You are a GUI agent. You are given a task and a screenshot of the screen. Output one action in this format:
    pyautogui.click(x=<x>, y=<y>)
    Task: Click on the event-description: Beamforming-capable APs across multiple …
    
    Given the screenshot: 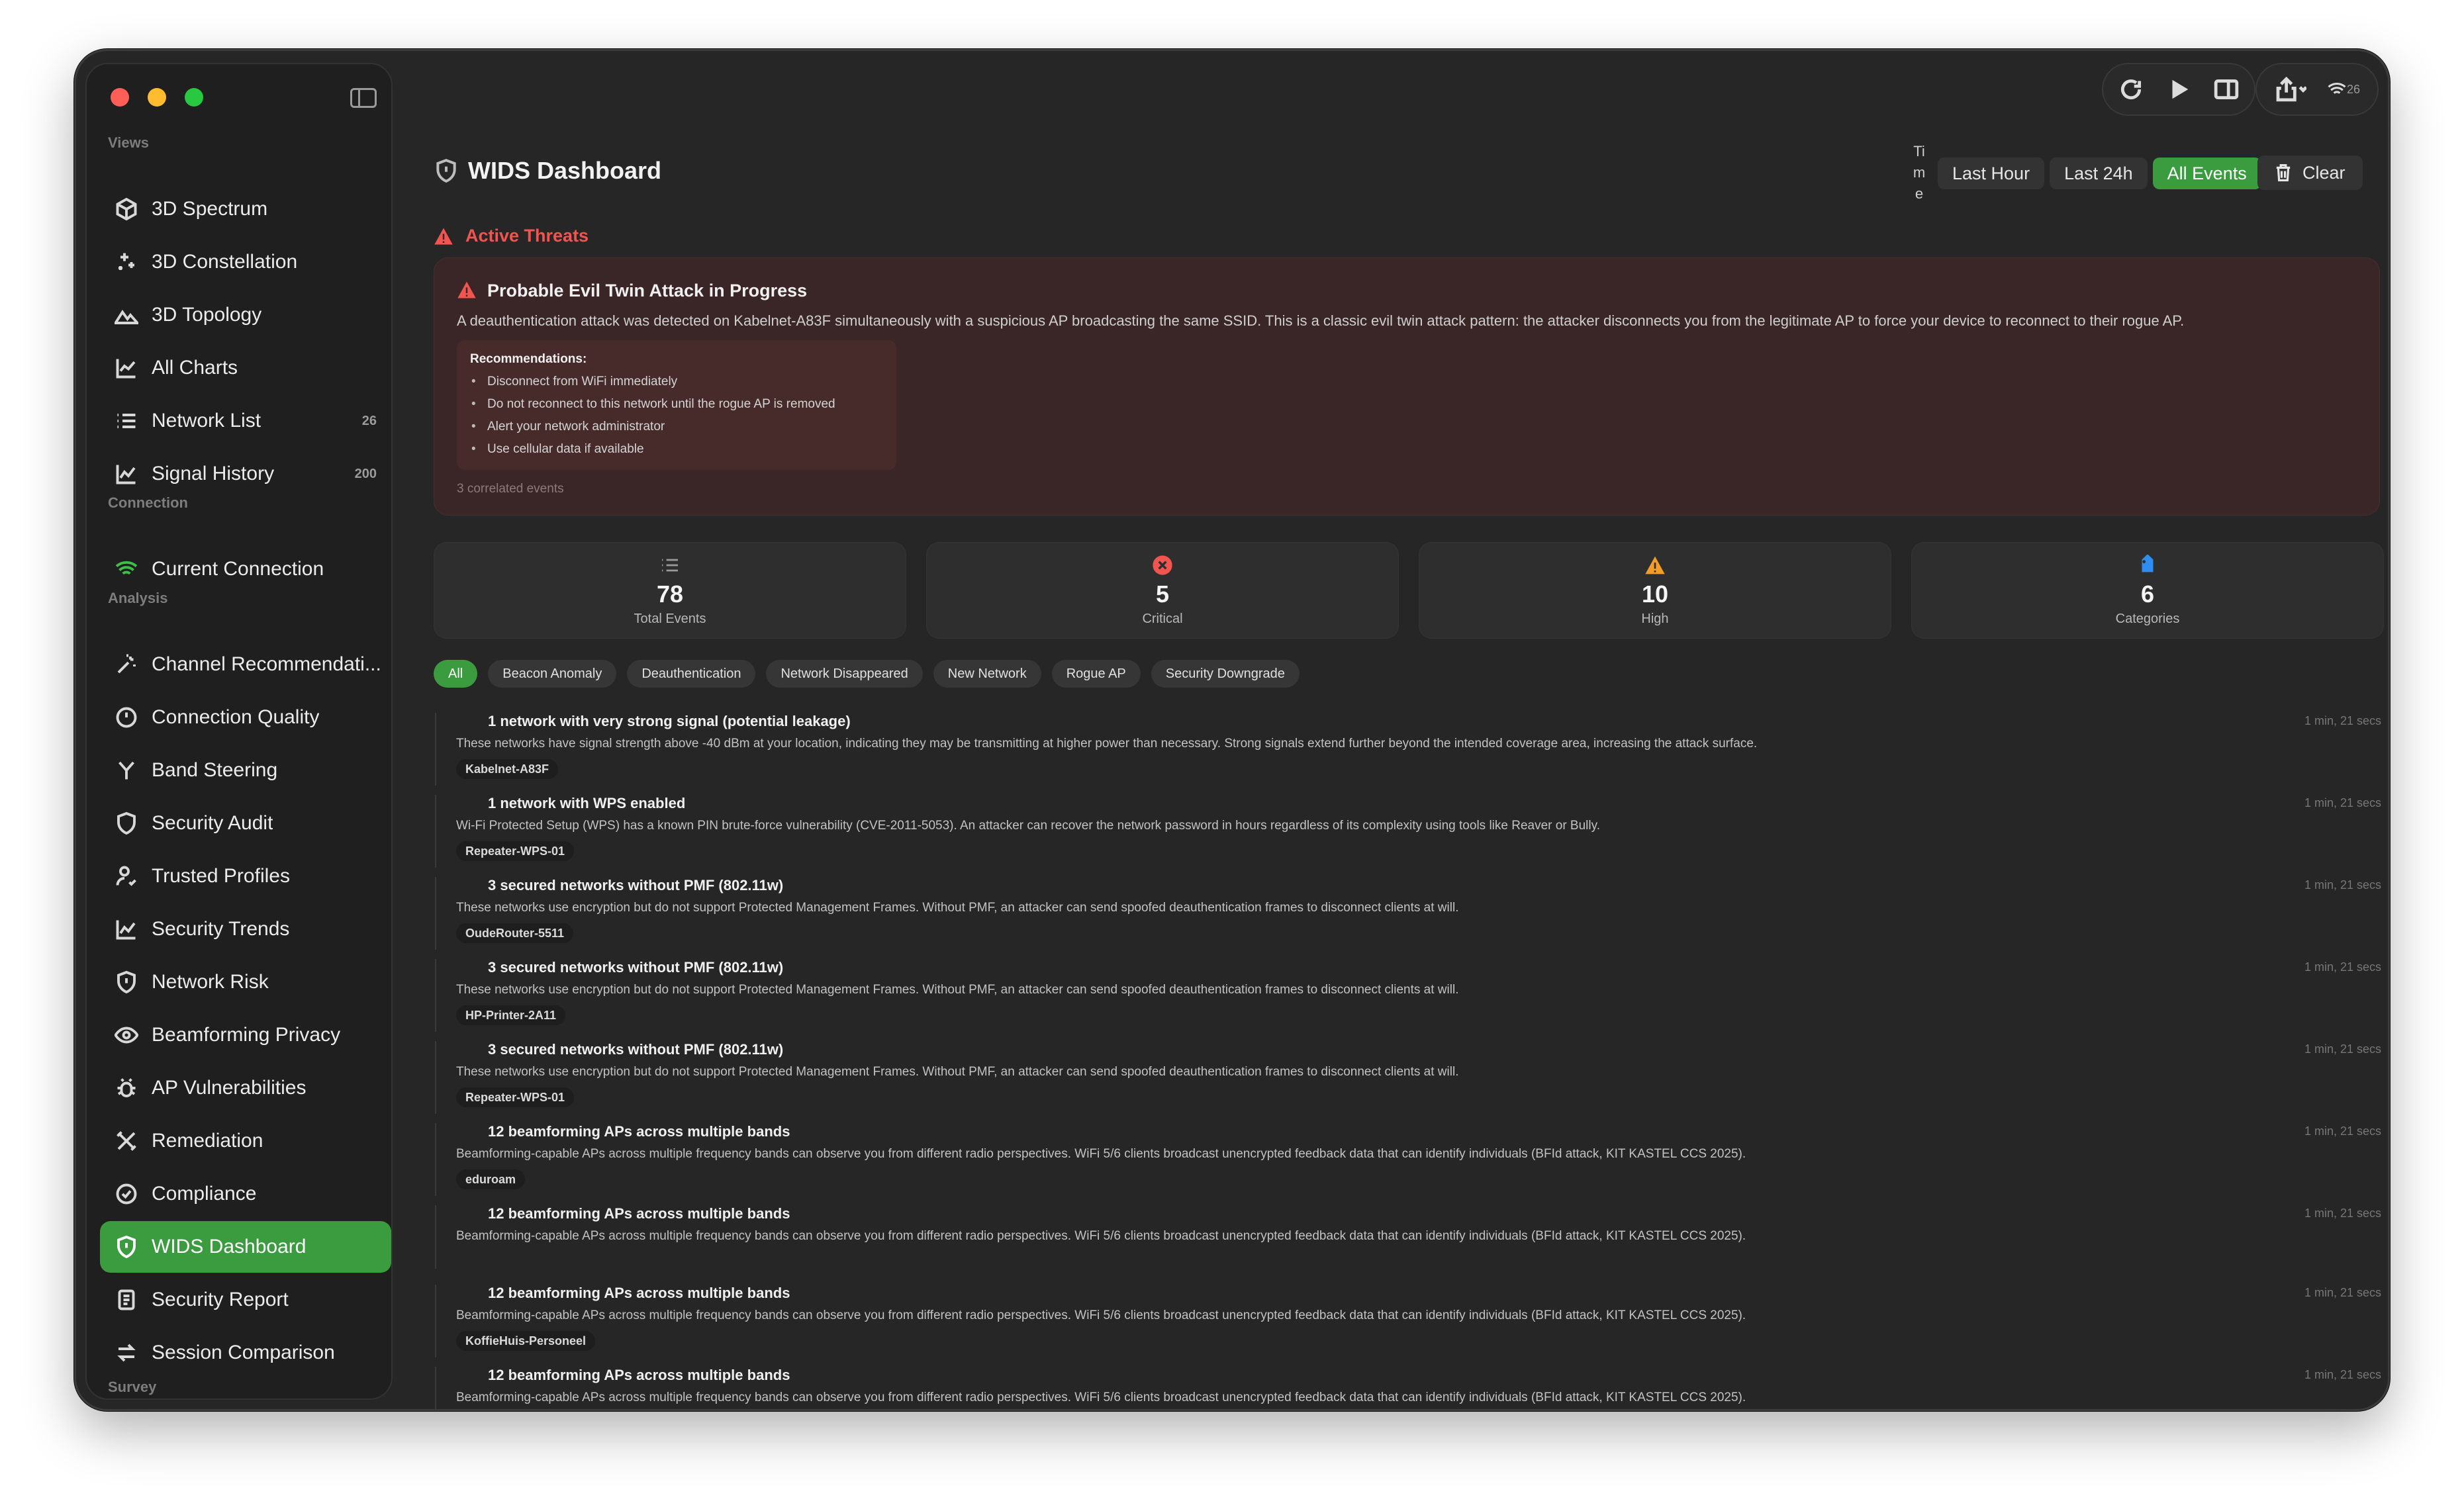 What is the action you would take?
    pyautogui.click(x=1101, y=1397)
    